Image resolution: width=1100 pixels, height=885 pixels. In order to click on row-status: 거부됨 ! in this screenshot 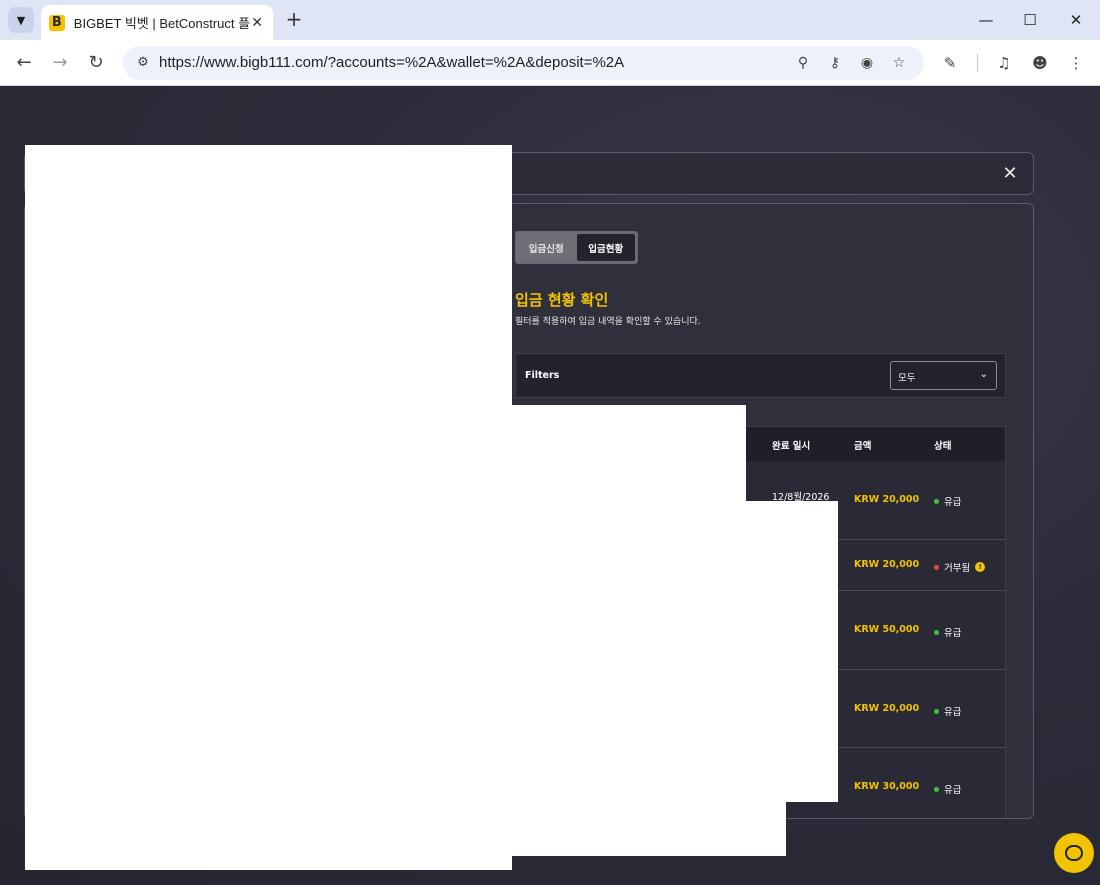, I will do `click(960, 567)`.